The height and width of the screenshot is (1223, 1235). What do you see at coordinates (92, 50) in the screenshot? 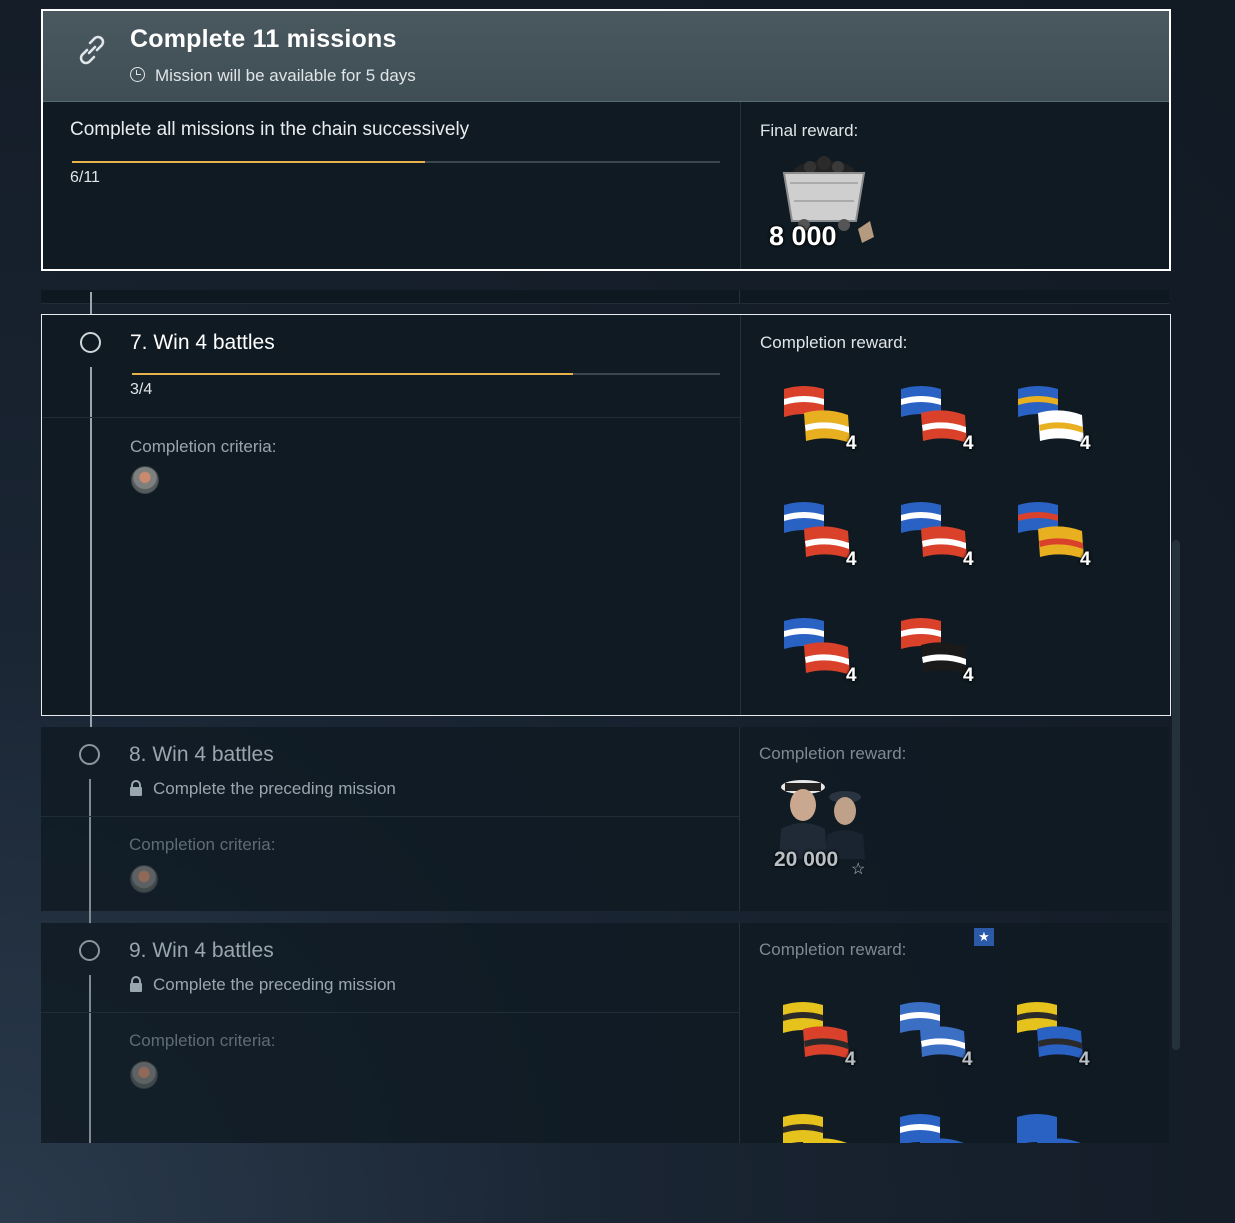
I see `chain-link-icon` at bounding box center [92, 50].